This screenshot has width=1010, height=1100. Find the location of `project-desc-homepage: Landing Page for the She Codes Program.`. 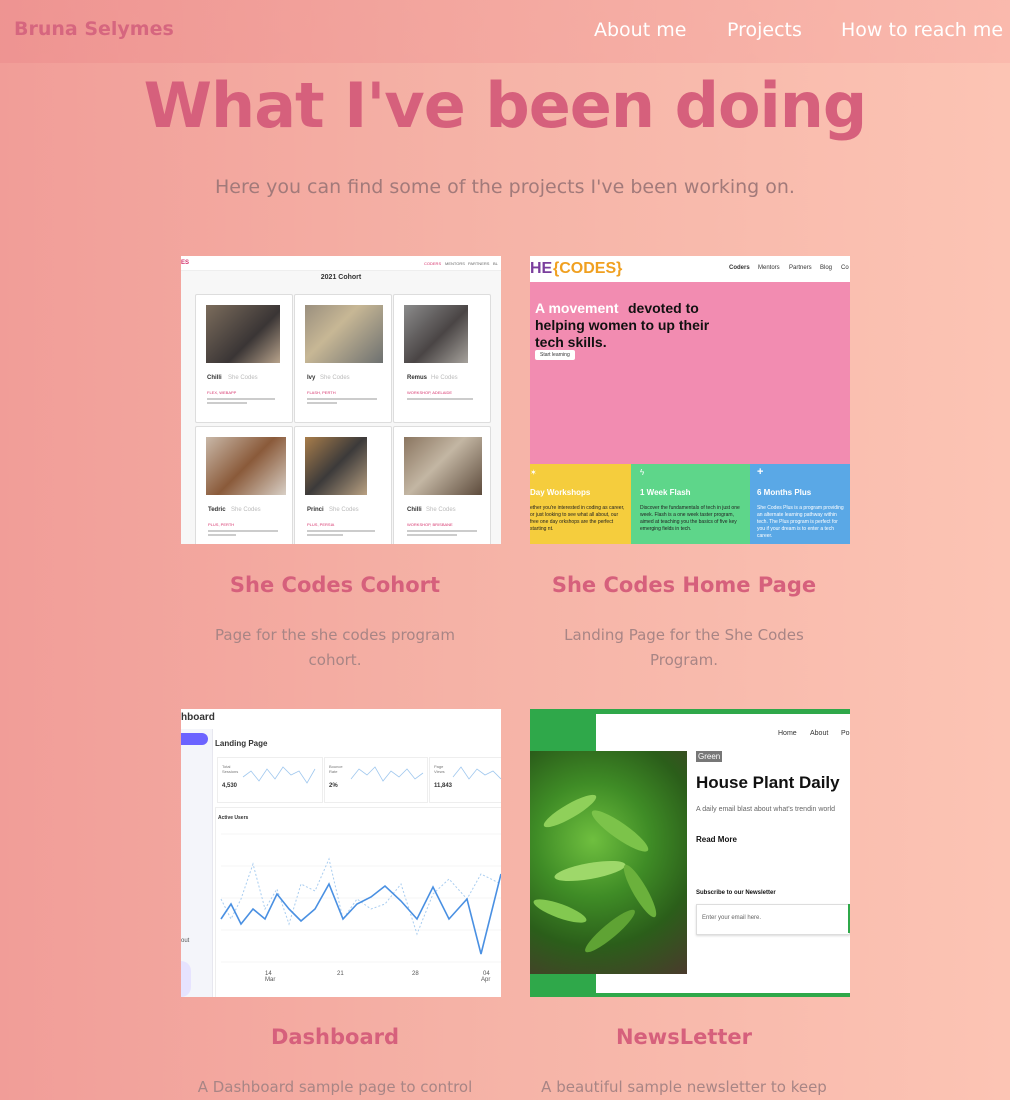

project-desc-homepage: Landing Page for the She Codes Program. is located at coordinates (684, 648).